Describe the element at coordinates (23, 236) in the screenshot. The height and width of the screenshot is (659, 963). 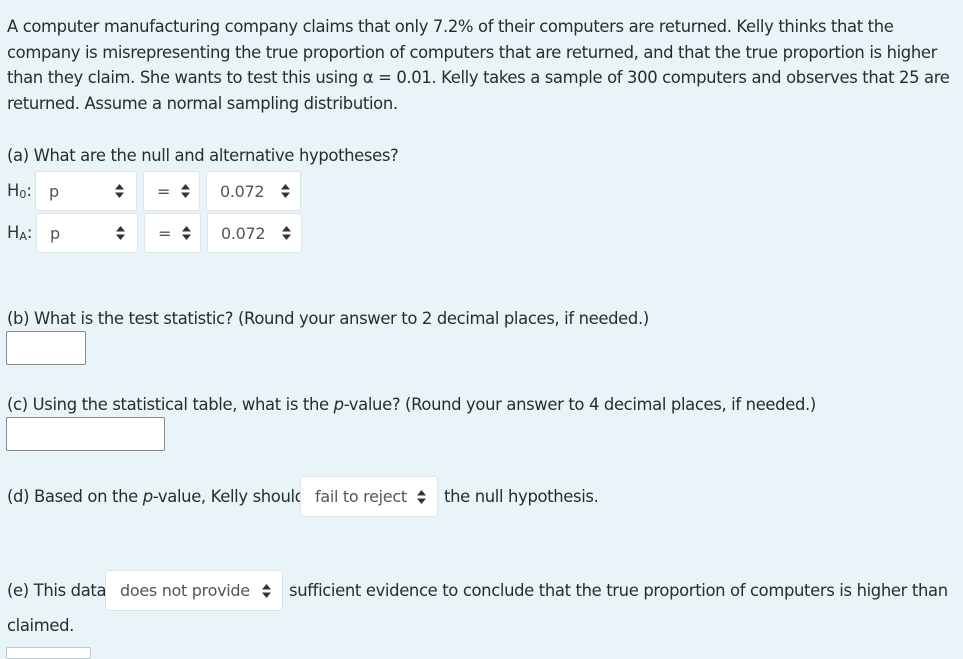
I see `ha-label-sub: A` at that location.